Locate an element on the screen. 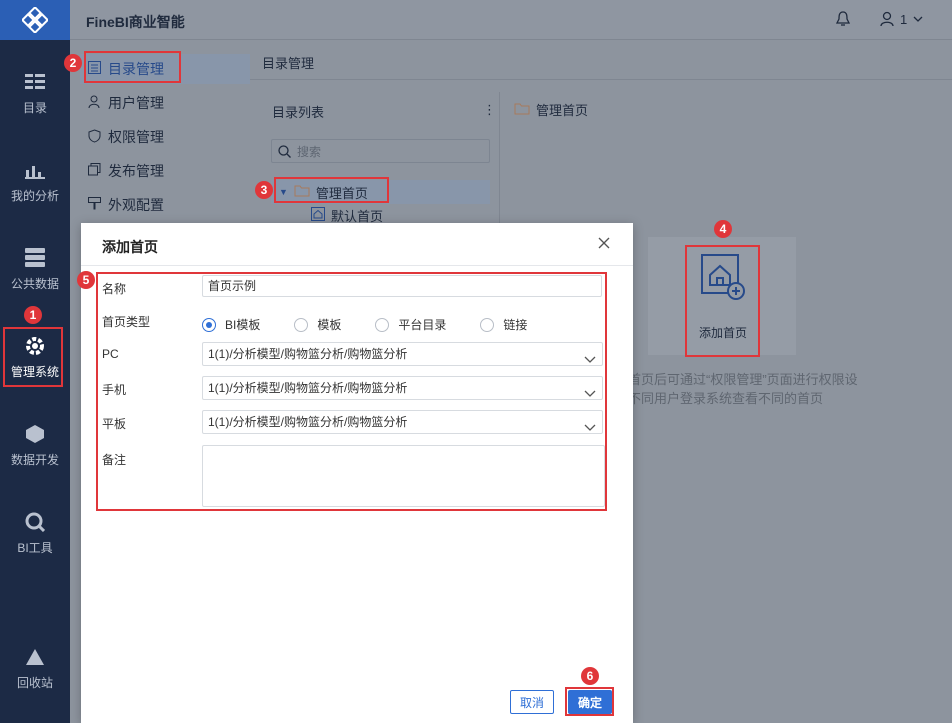 The image size is (952, 723). subnav-item-appearance: 外观配置 is located at coordinates (126, 205).